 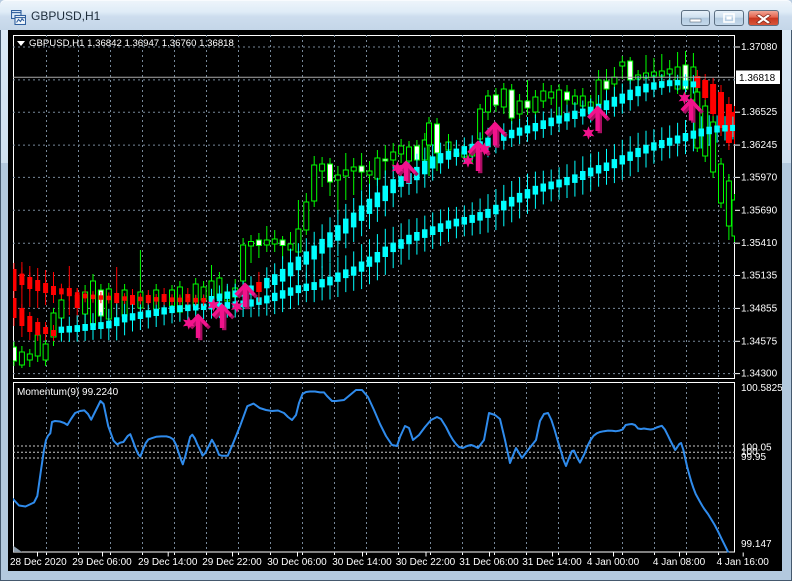 What do you see at coordinates (759, 243) in the screenshot?
I see `svg-text: 1.35410` at bounding box center [759, 243].